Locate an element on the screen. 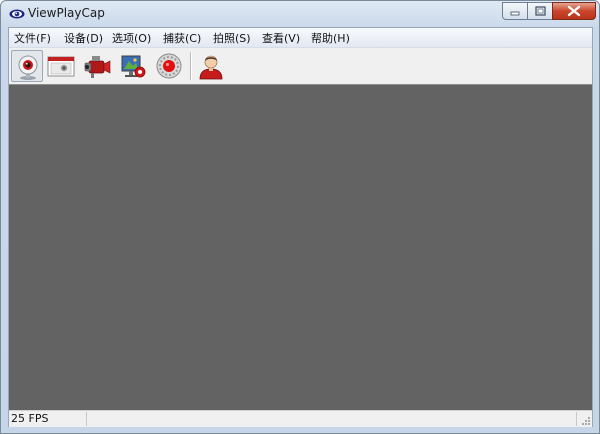 The width and height of the screenshot is (600, 434). menu-view: 查看(V) is located at coordinates (281, 38).